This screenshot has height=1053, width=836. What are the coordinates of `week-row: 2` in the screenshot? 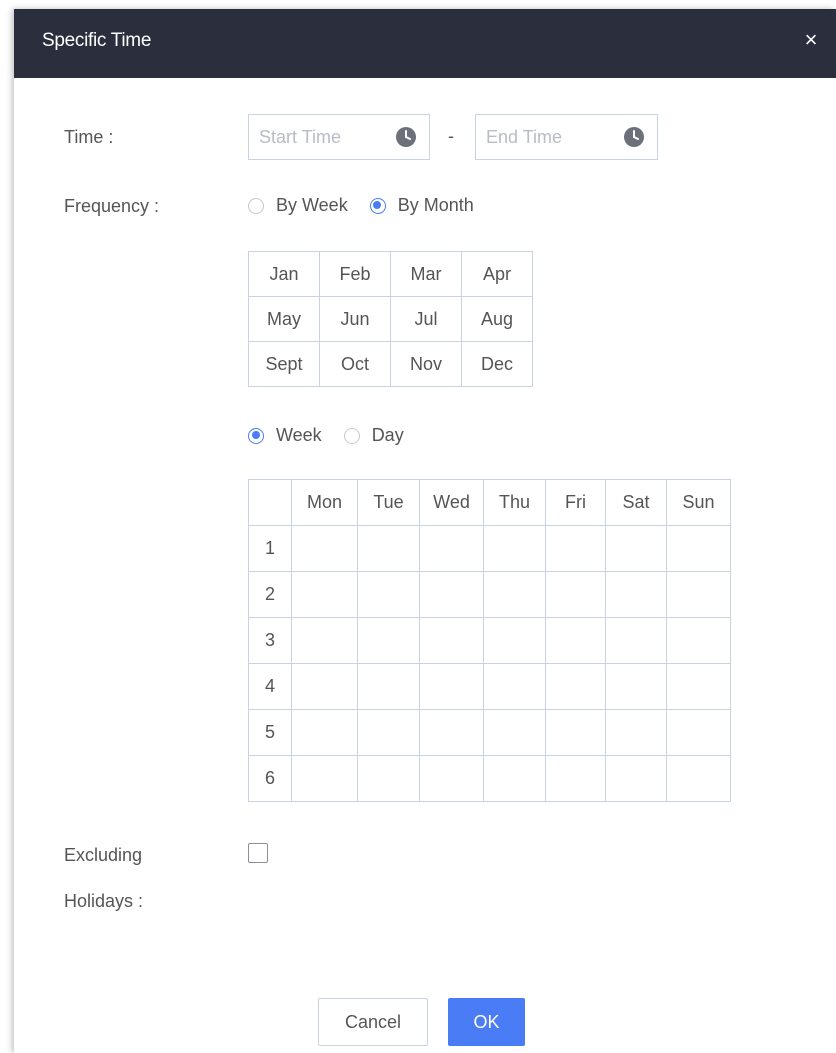 It's located at (489, 594).